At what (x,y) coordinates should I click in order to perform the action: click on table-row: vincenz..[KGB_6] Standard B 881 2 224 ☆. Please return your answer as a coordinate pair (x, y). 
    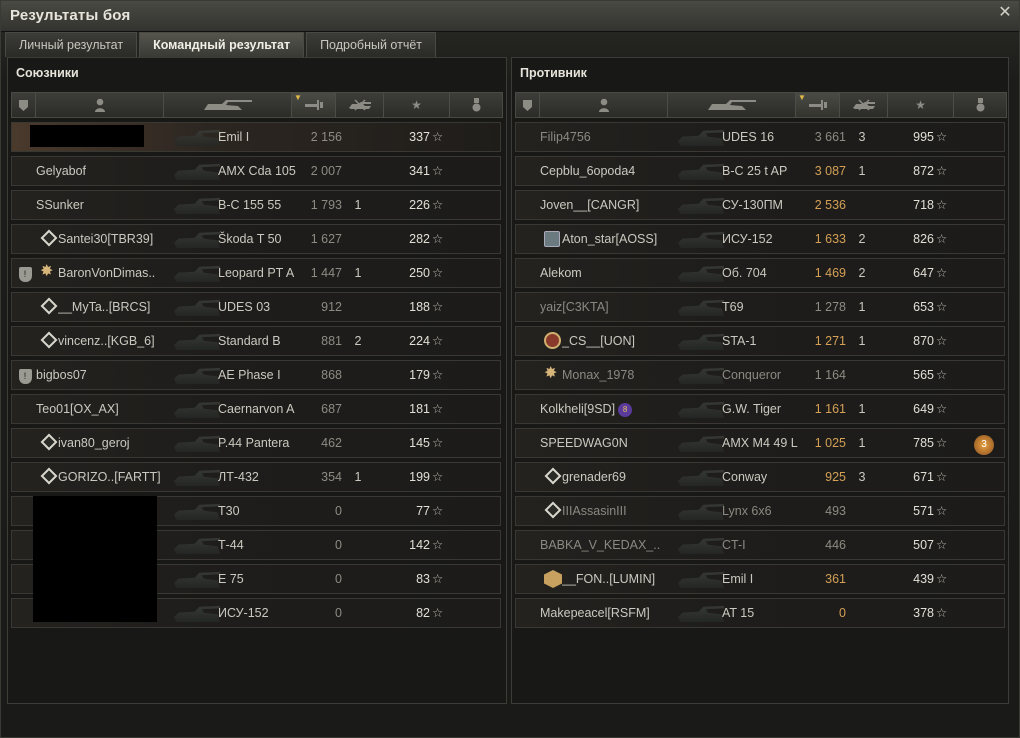
    Looking at the image, I should click on (256, 341).